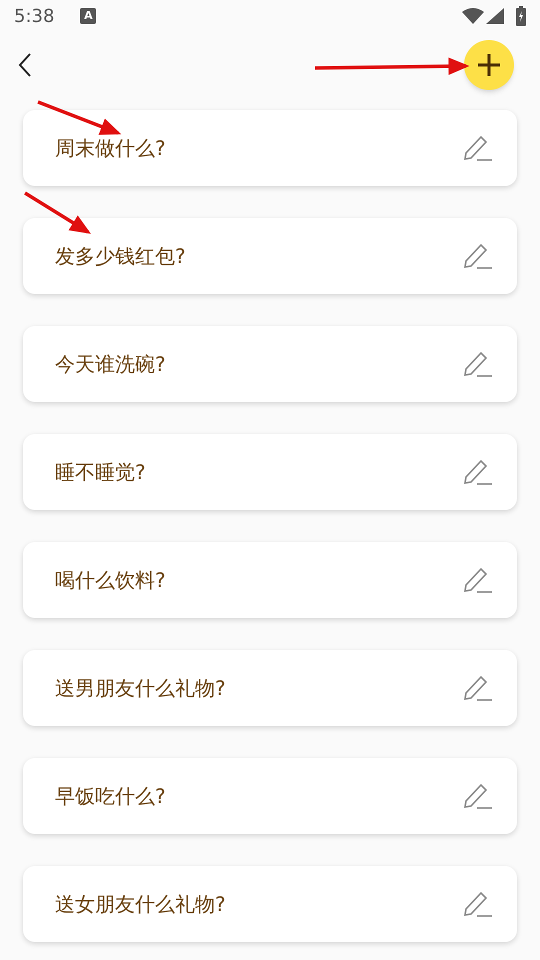 The image size is (540, 960). I want to click on question-card: 喝什么饮料?, so click(270, 580).